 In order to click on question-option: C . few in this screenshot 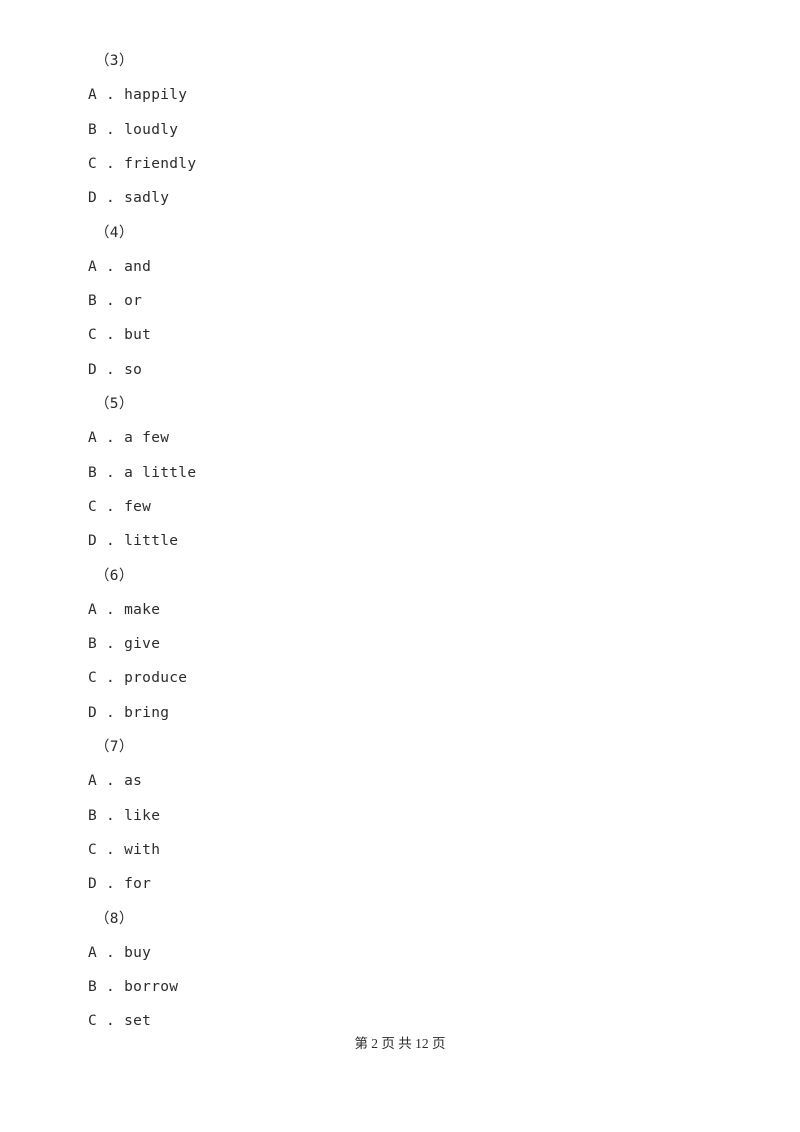, I will do `click(120, 506)`.